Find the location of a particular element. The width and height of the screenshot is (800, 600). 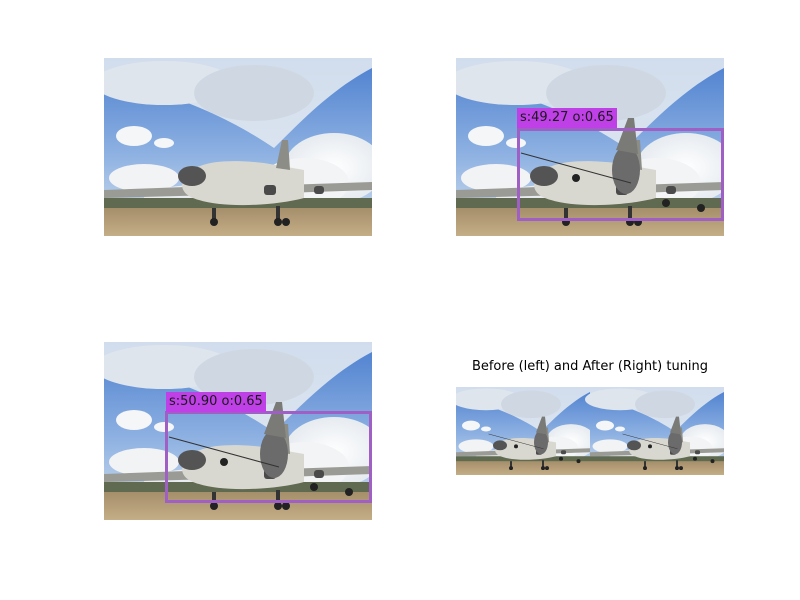

detection-panel-1: s:49.27 o:0.65 is located at coordinates (590, 147).